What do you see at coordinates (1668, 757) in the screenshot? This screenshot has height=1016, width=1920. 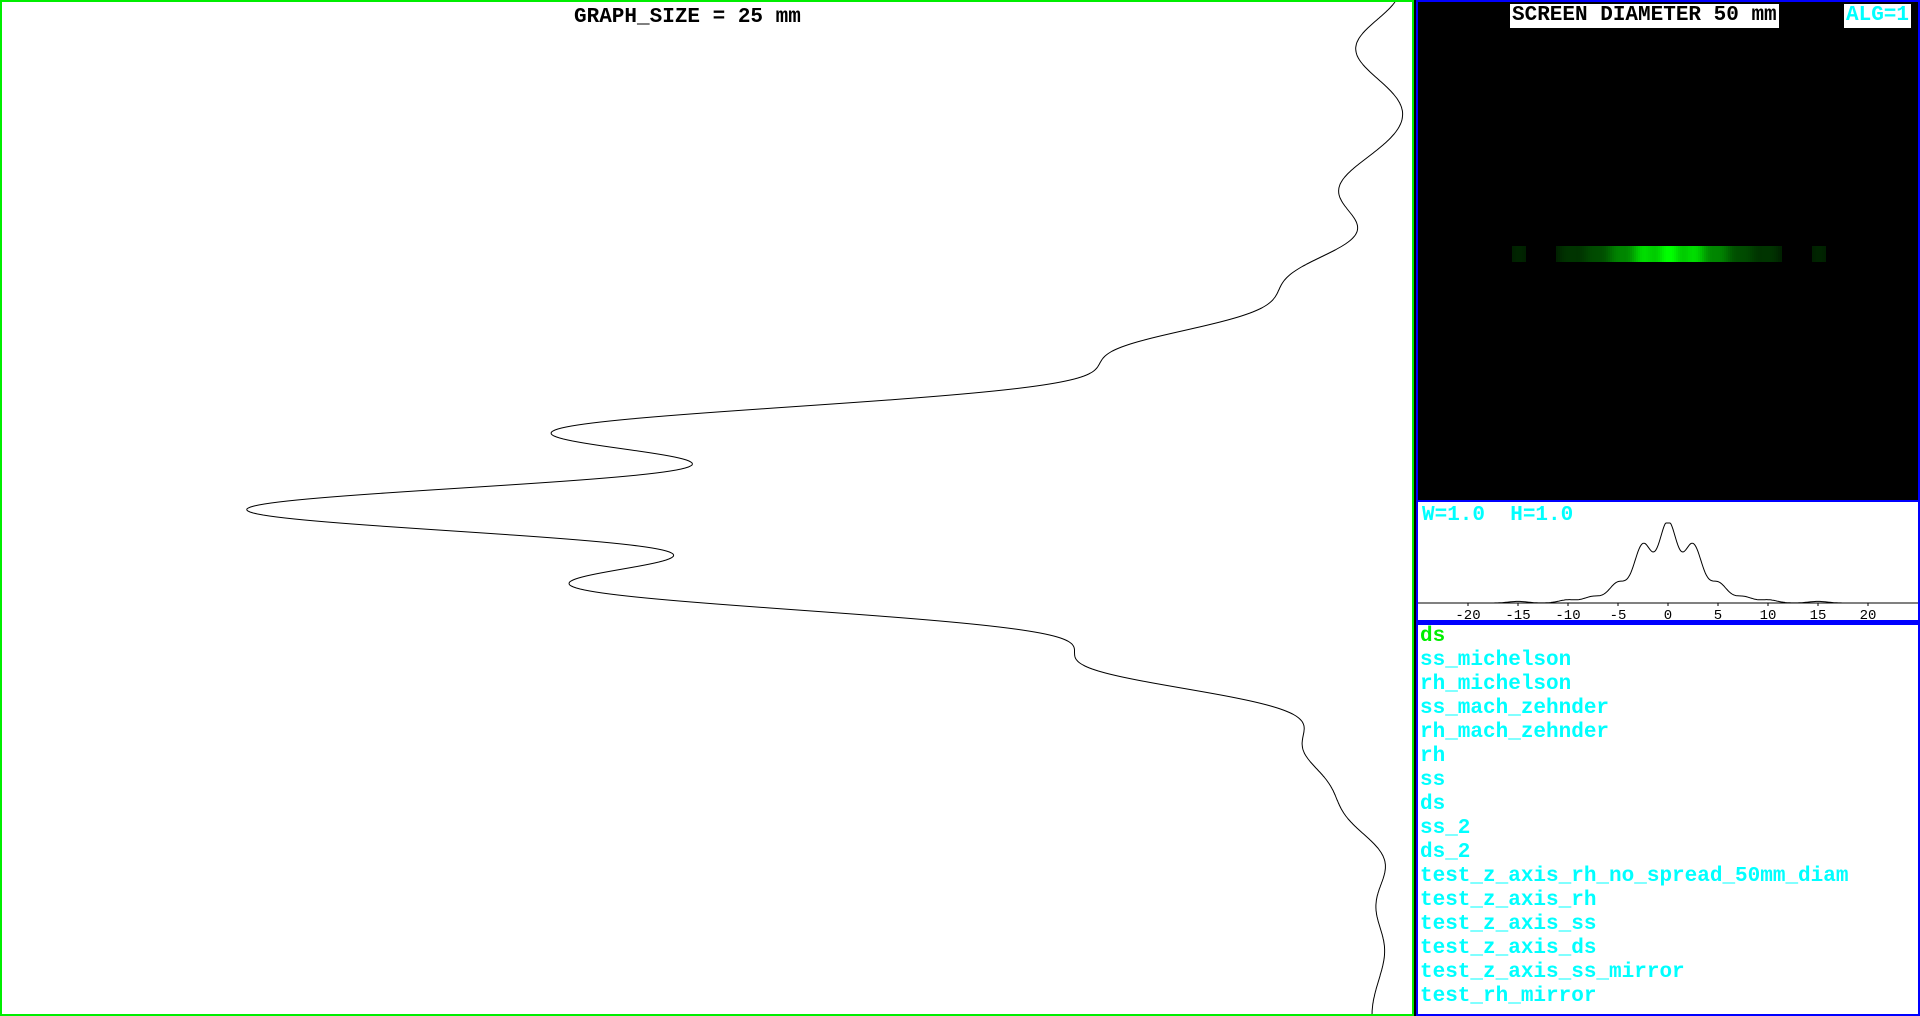 I see `scene-item: rh` at bounding box center [1668, 757].